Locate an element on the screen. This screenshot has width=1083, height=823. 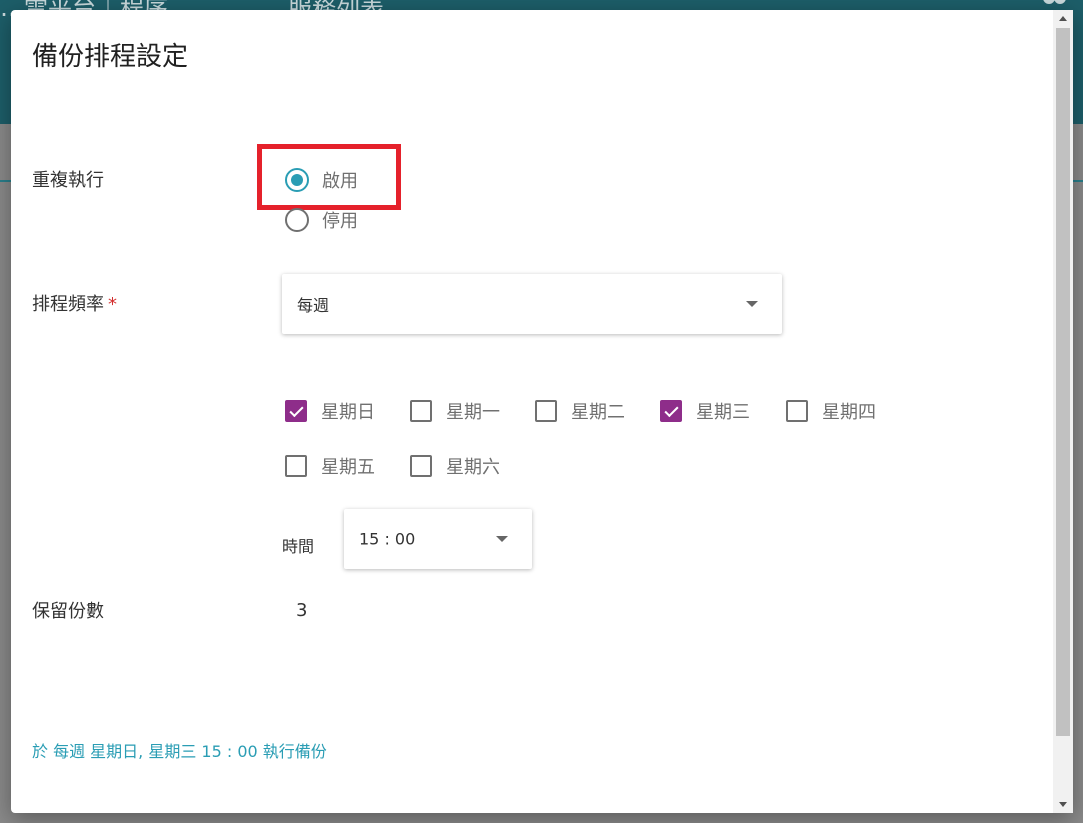
scroll-down-icon is located at coordinates (1063, 804).